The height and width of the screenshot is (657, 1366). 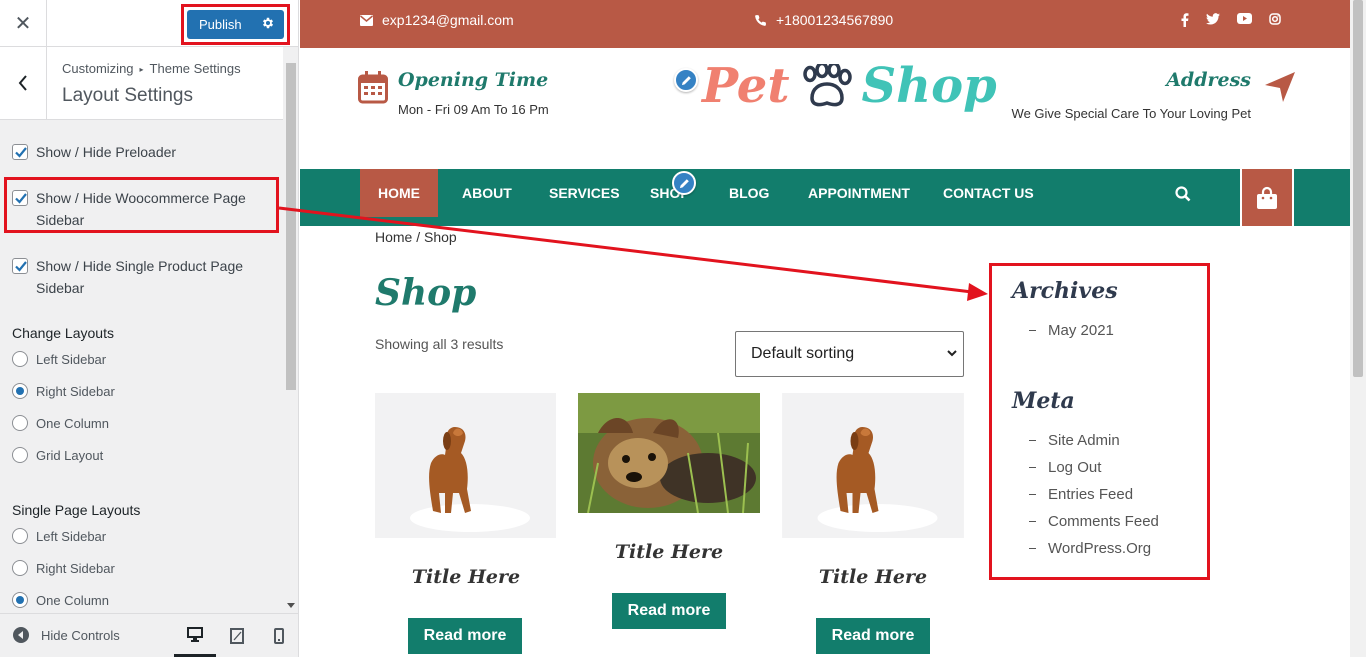 I want to click on checkbox-label: Show / Hide Woocommerce Page Sidebar, so click(x=141, y=209).